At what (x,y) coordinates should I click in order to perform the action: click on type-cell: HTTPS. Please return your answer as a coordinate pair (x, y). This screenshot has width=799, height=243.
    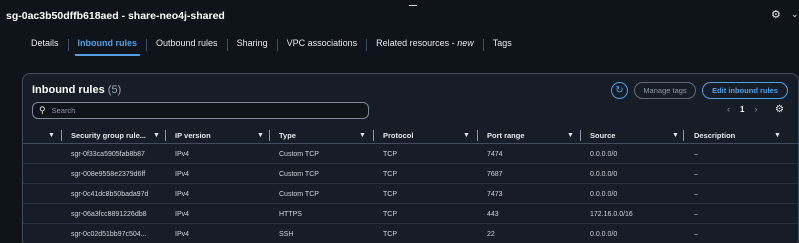
    Looking at the image, I should click on (290, 214).